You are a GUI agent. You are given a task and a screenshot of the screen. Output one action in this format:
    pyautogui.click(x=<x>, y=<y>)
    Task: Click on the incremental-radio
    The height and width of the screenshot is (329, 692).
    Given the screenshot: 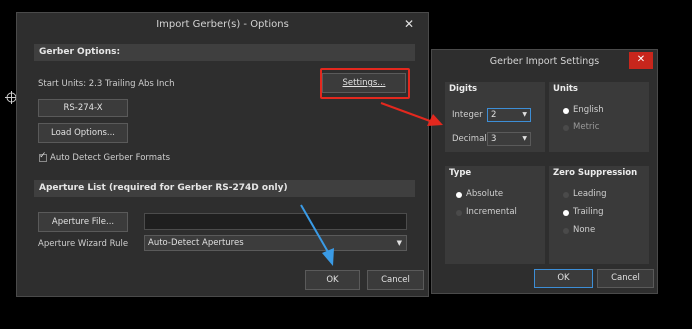 What is the action you would take?
    pyautogui.click(x=459, y=213)
    